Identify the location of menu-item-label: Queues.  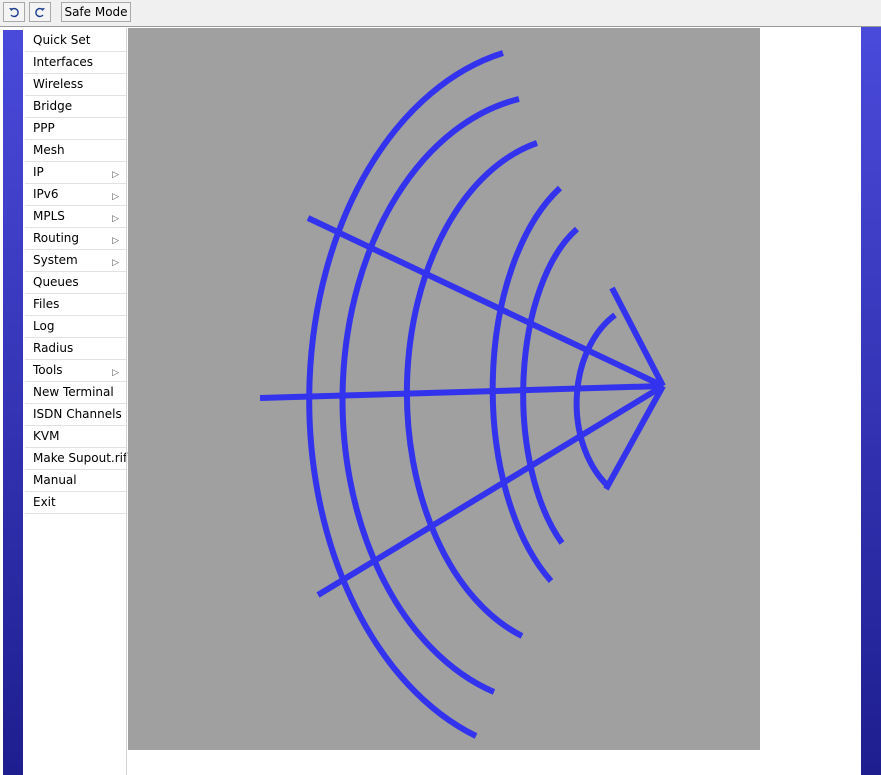
(56, 282).